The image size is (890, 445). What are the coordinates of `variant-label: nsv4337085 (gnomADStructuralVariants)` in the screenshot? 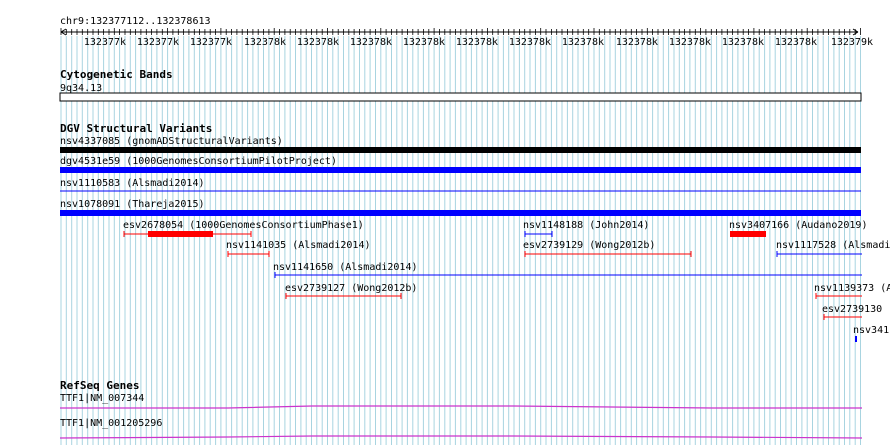 It's located at (171, 141).